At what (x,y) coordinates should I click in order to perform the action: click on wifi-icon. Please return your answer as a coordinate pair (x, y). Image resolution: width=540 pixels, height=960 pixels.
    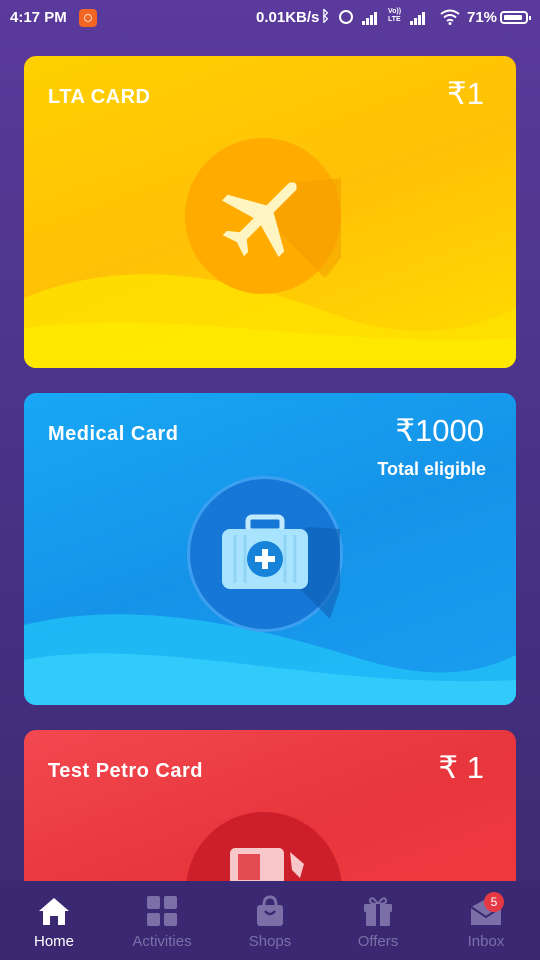
    Looking at the image, I should click on (450, 17).